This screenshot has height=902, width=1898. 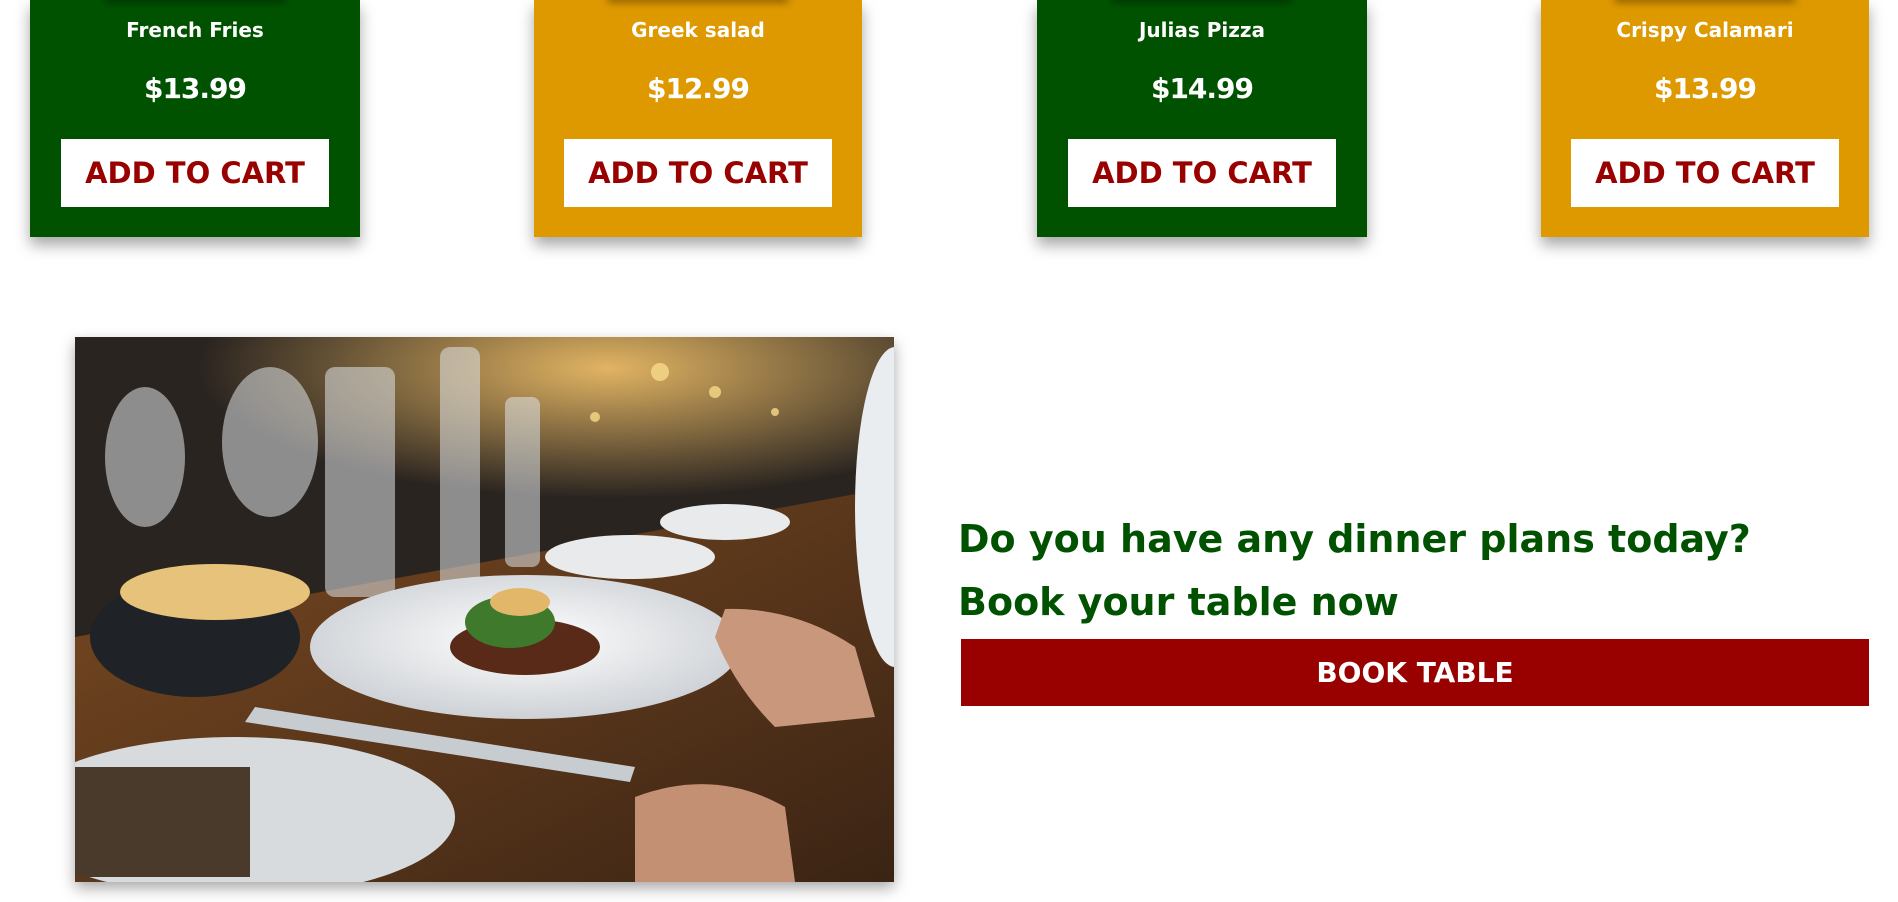 I want to click on menu-item-name: Julias Pizza, so click(x=1202, y=30).